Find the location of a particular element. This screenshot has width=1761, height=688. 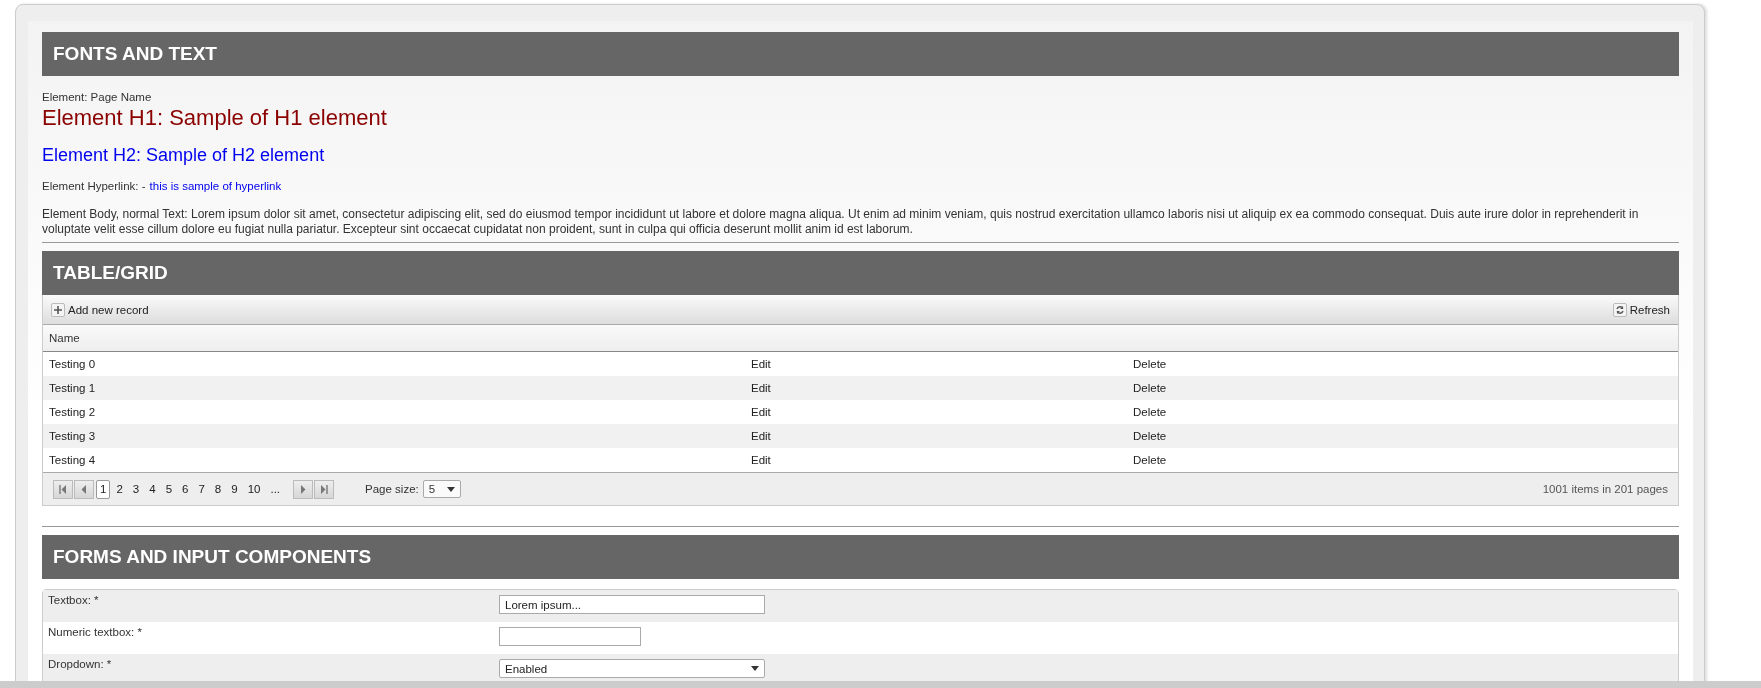

page-number: 7 is located at coordinates (201, 489).